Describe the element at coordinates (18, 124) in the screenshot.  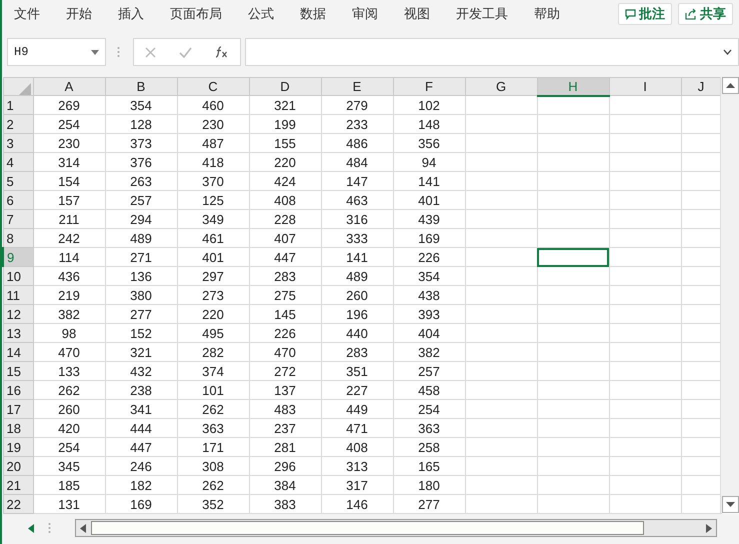
I see `row-header: 2` at that location.